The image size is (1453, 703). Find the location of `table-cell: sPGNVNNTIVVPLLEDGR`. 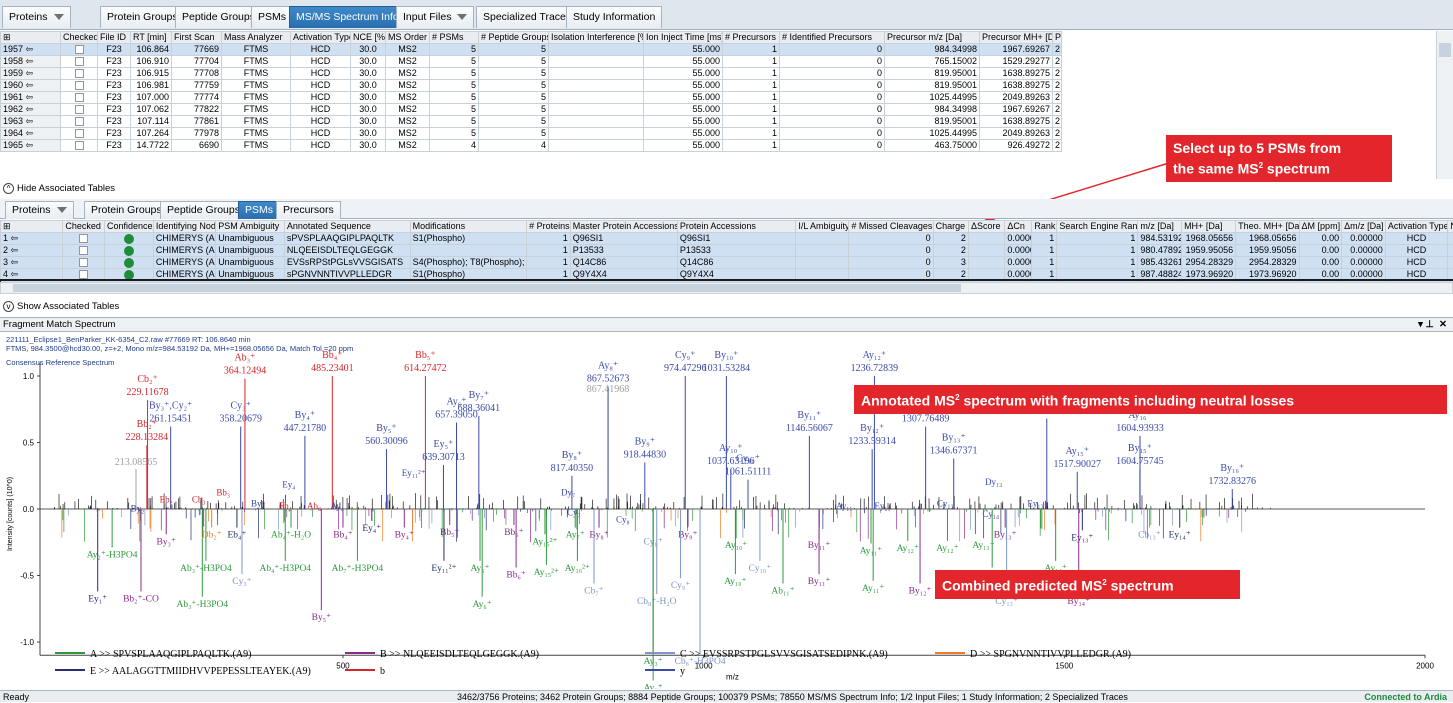

table-cell: sPGNVNNTIVVPLLEDGR is located at coordinates (347, 275).